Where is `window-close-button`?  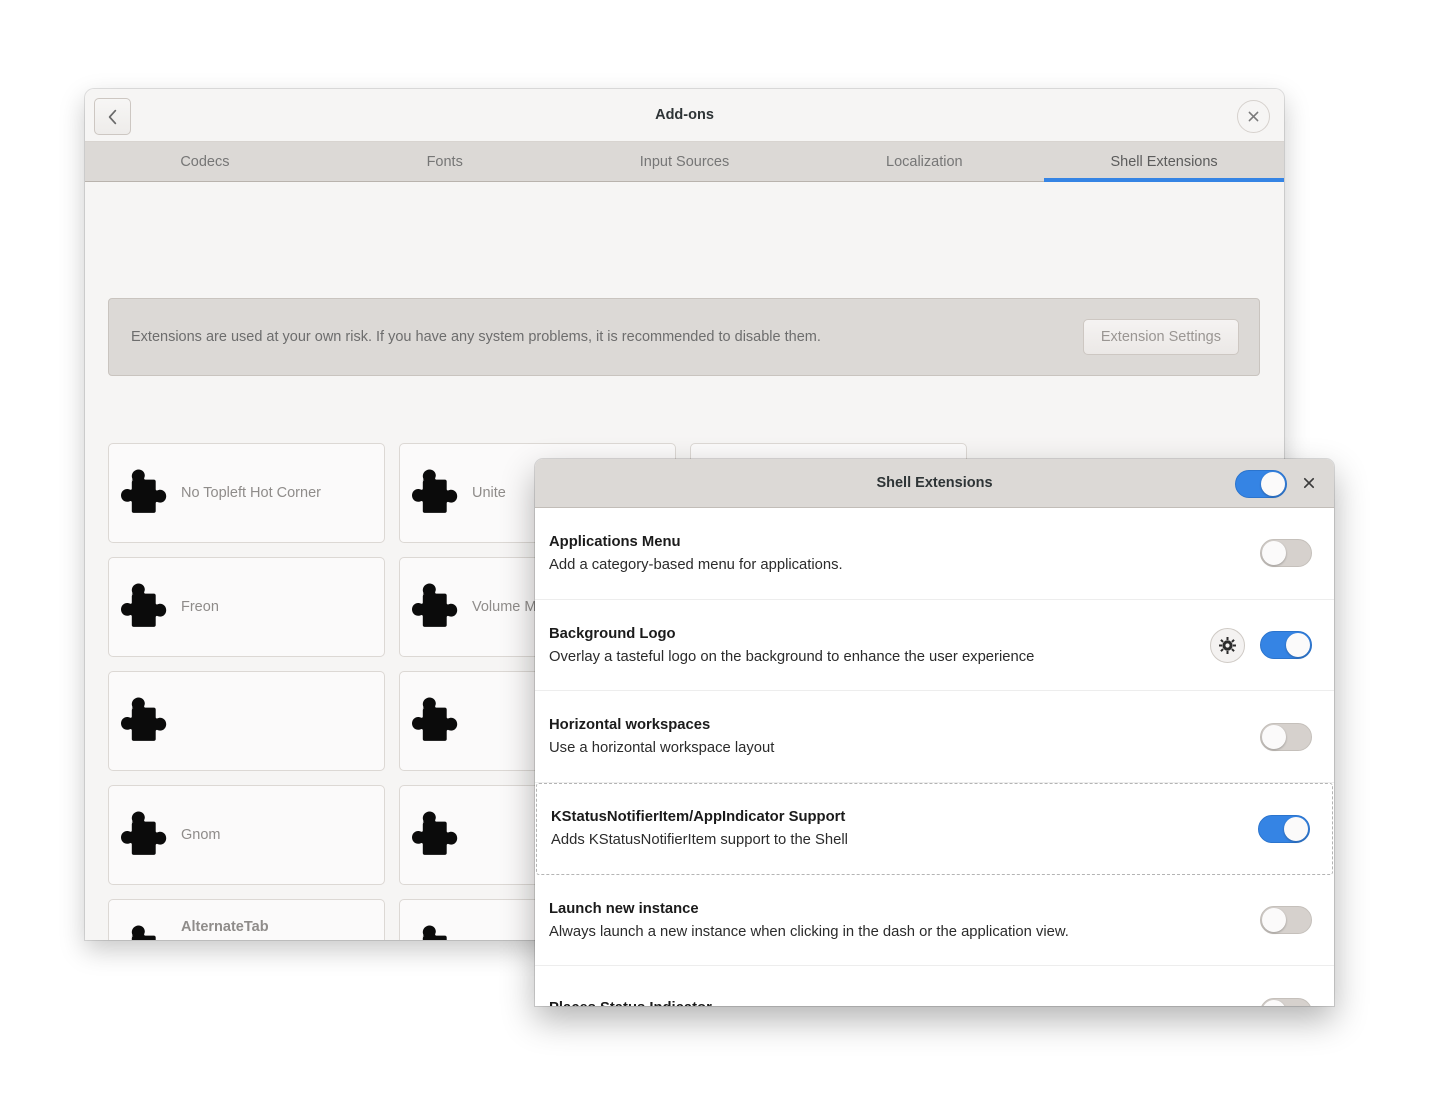 window-close-button is located at coordinates (1253, 116).